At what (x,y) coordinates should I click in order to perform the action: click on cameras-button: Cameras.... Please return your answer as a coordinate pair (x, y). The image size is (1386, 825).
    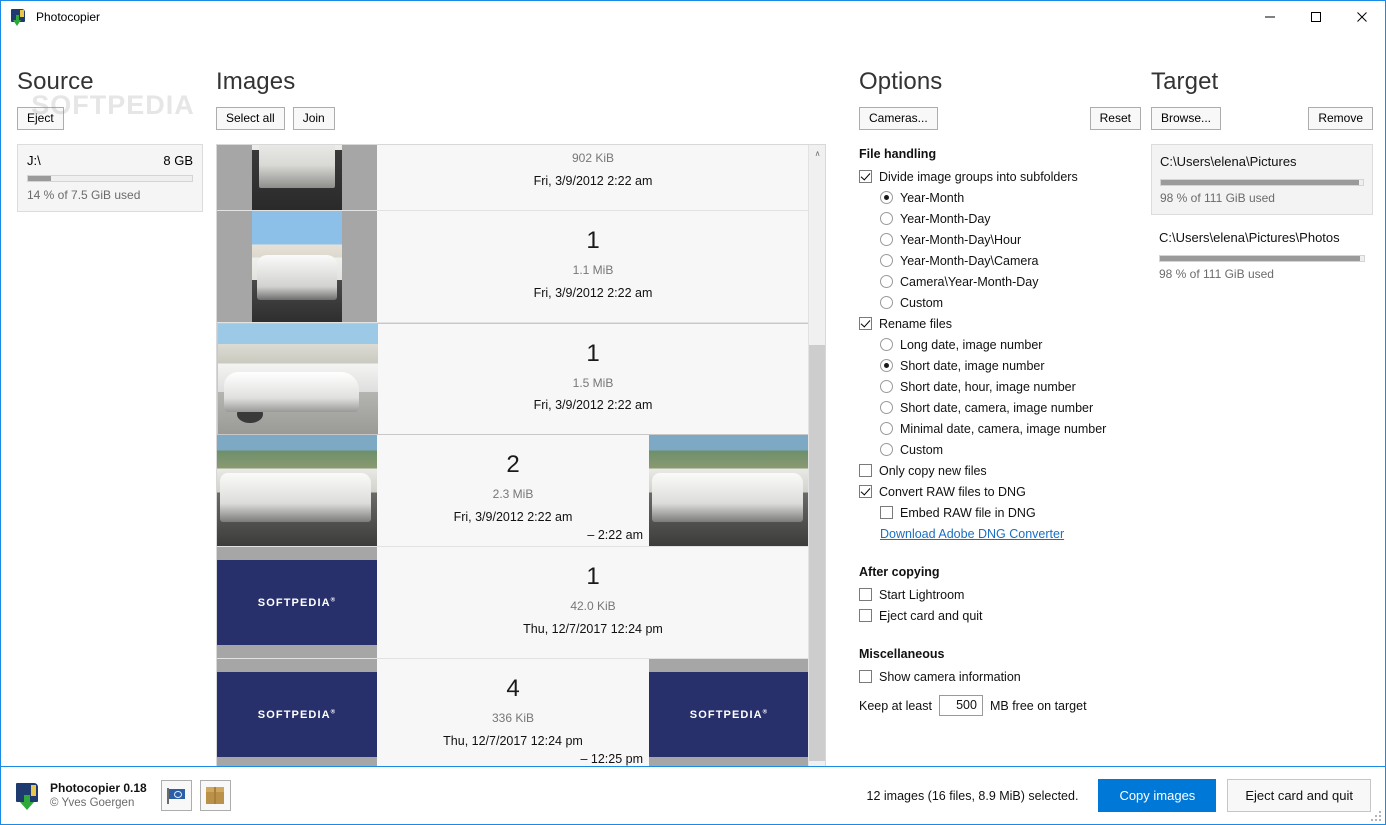
    Looking at the image, I should click on (898, 118).